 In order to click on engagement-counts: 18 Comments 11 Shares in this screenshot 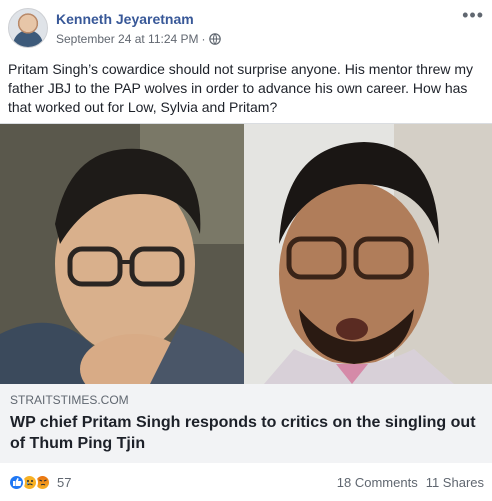, I will do `click(410, 482)`.